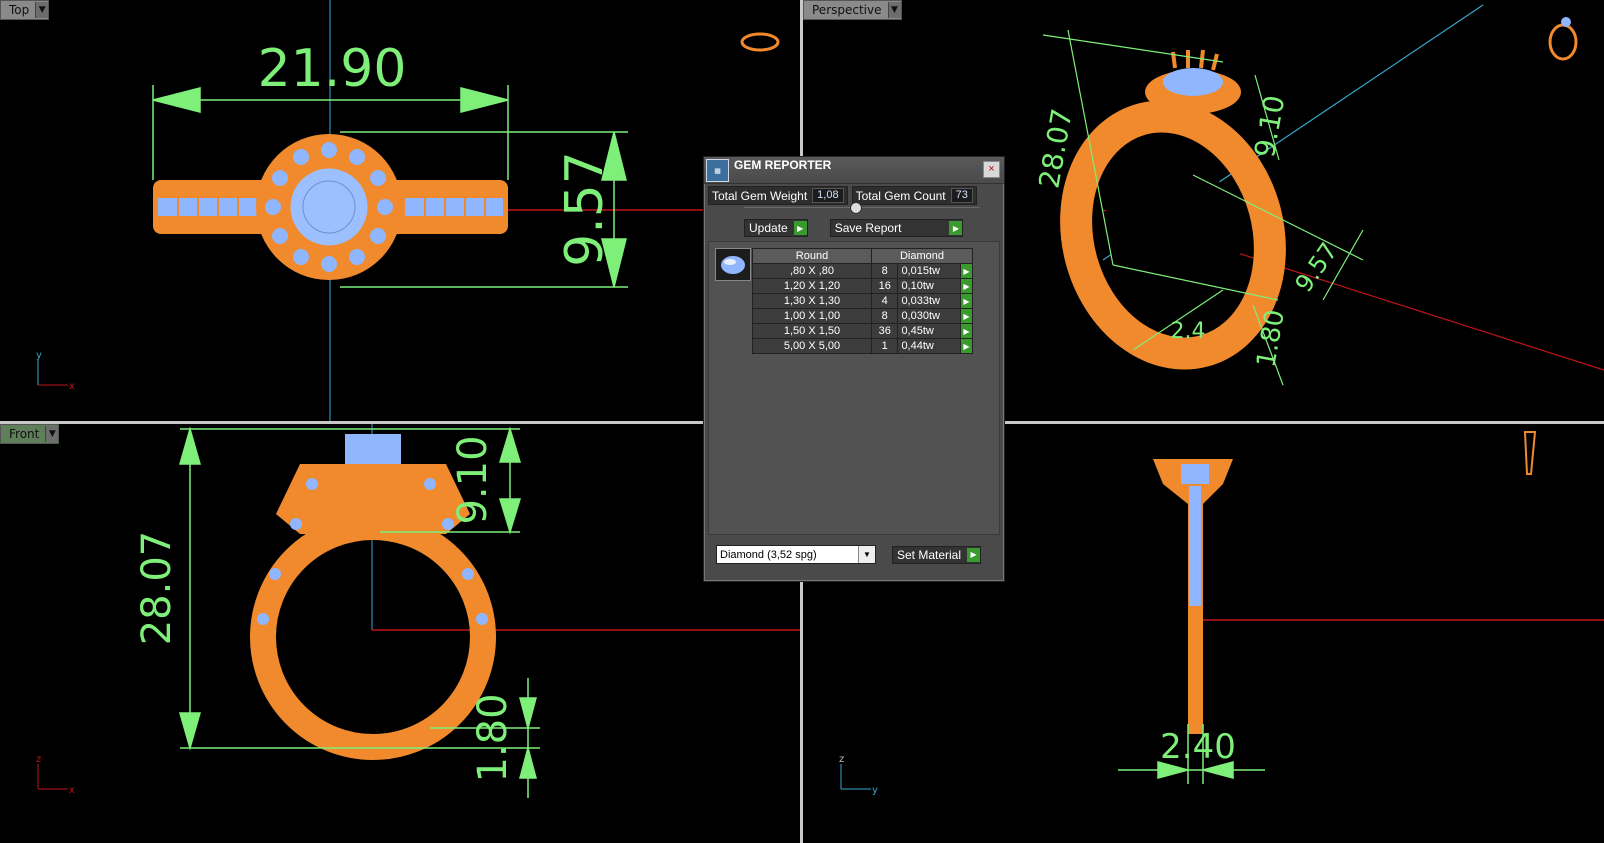 This screenshot has width=1604, height=843. What do you see at coordinates (585, 209) in the screenshot?
I see `dim-label-height: 9.57` at bounding box center [585, 209].